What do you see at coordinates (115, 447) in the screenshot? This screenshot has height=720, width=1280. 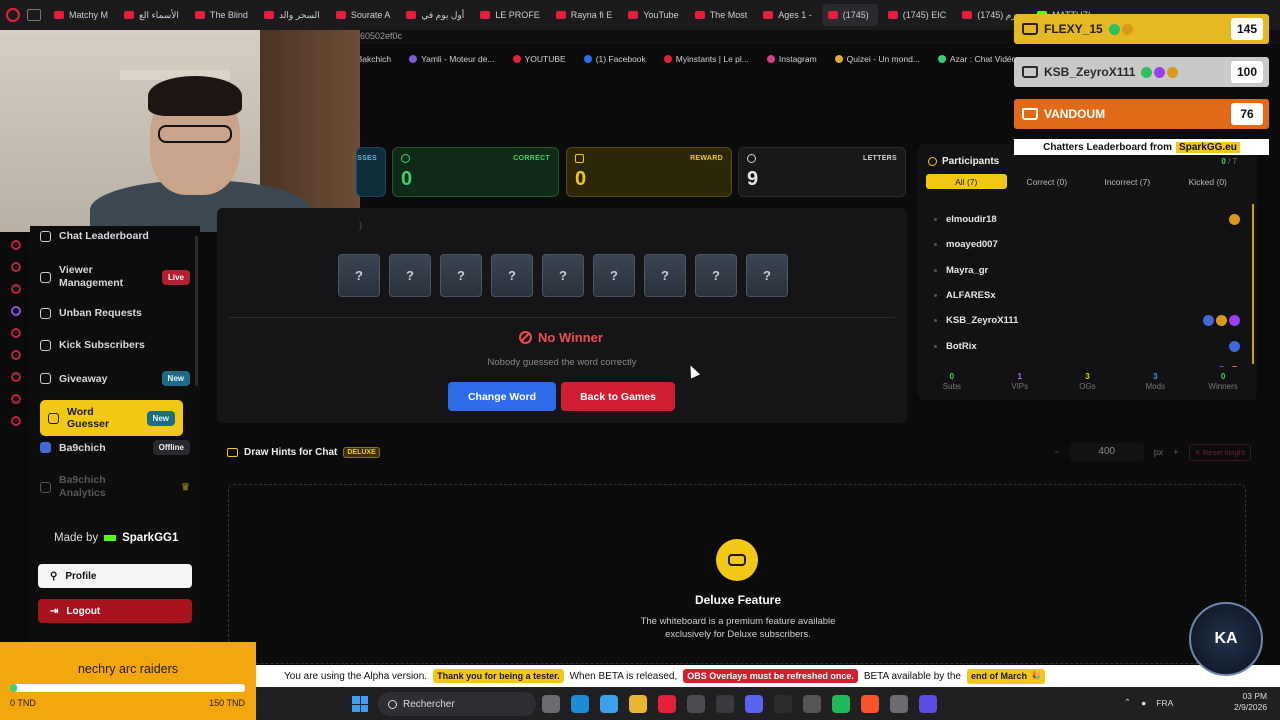 I see `sidebar-item-ba9chich: Ba9chich Offline` at bounding box center [115, 447].